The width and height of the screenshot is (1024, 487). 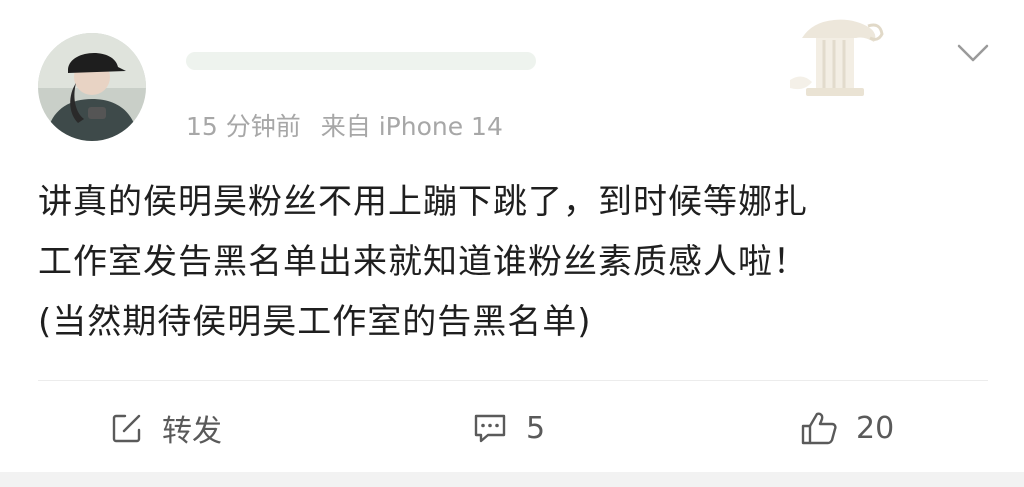 I want to click on post-time: 15 分钟前, so click(x=243, y=126).